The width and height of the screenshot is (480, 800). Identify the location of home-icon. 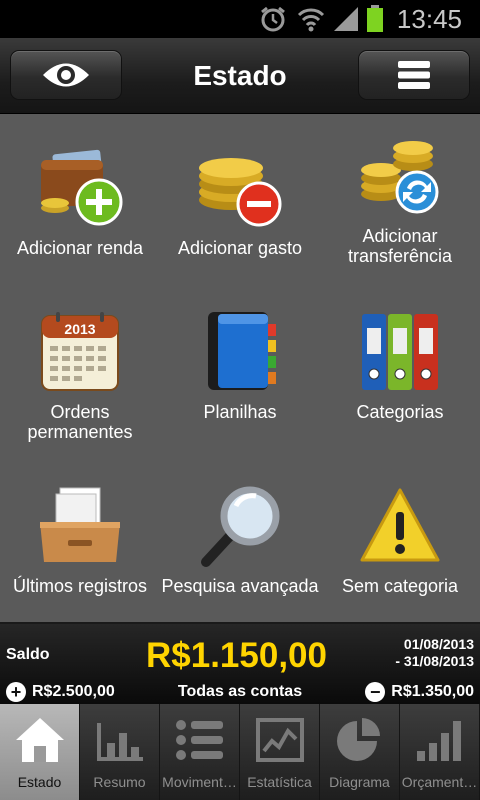
(39, 740).